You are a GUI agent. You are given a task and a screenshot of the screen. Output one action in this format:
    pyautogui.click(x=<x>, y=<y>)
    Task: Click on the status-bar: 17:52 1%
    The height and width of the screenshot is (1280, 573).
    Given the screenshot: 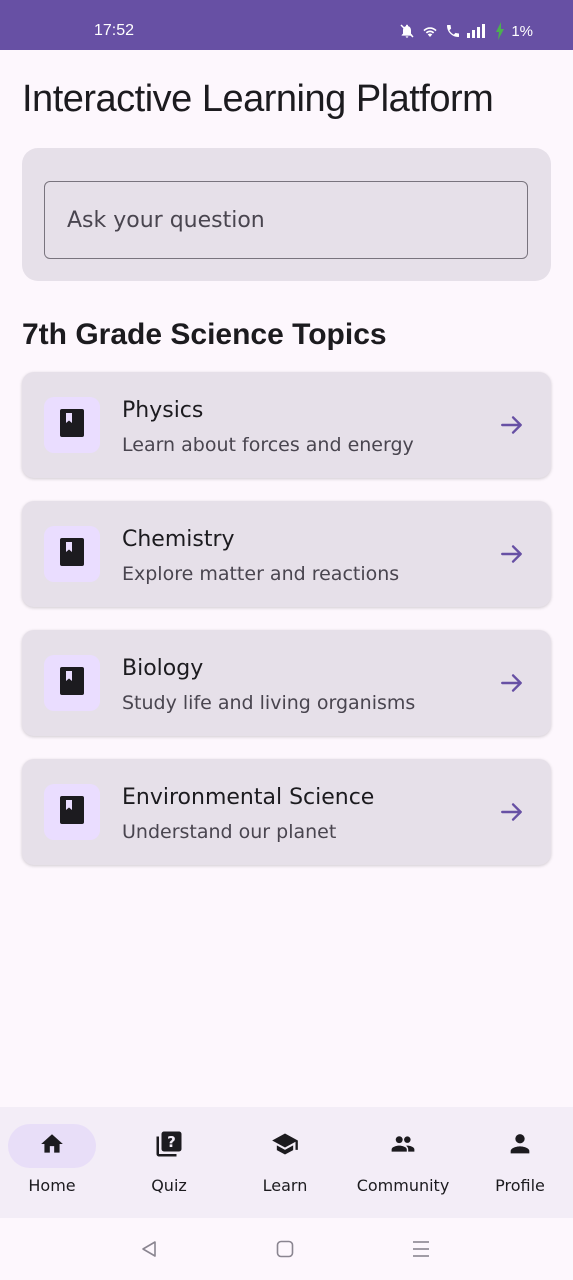 What is the action you would take?
    pyautogui.click(x=286, y=25)
    